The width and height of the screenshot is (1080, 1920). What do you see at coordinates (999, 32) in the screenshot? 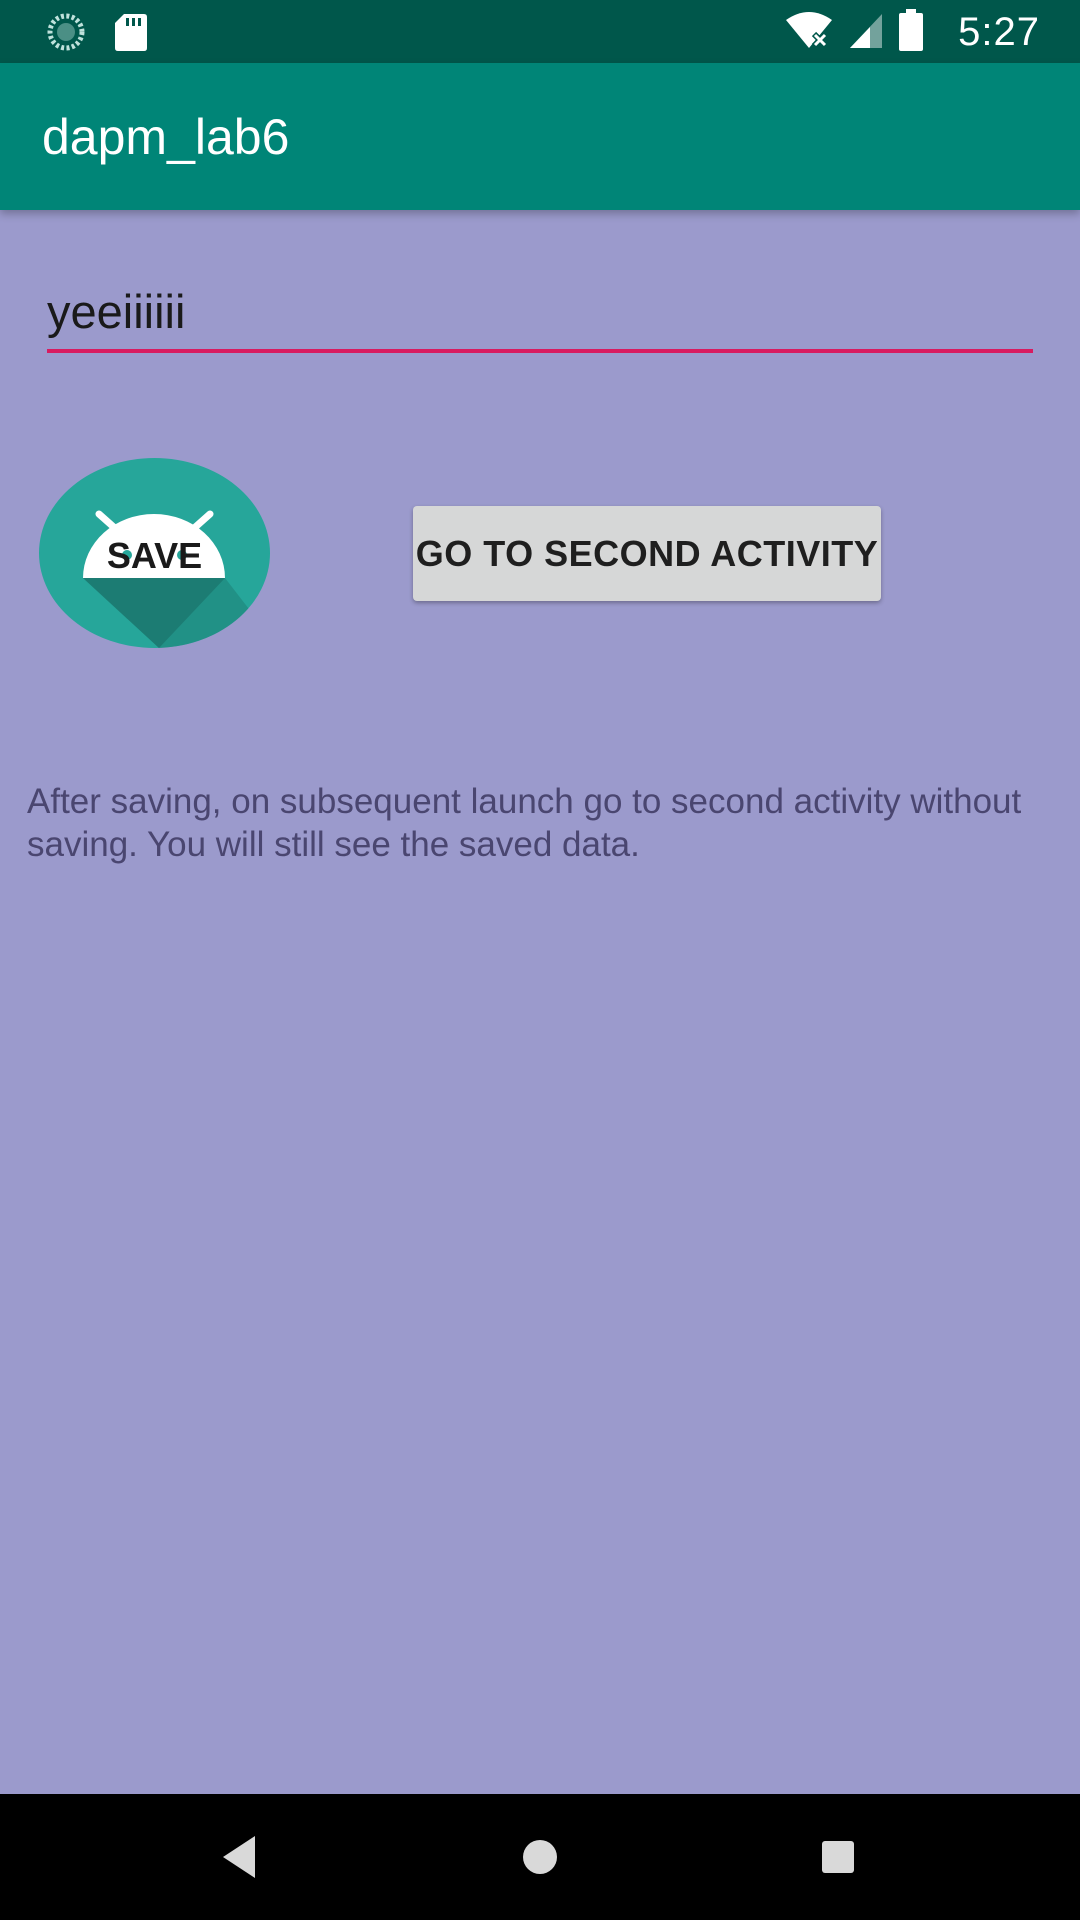
I see `status-time: 5:27` at bounding box center [999, 32].